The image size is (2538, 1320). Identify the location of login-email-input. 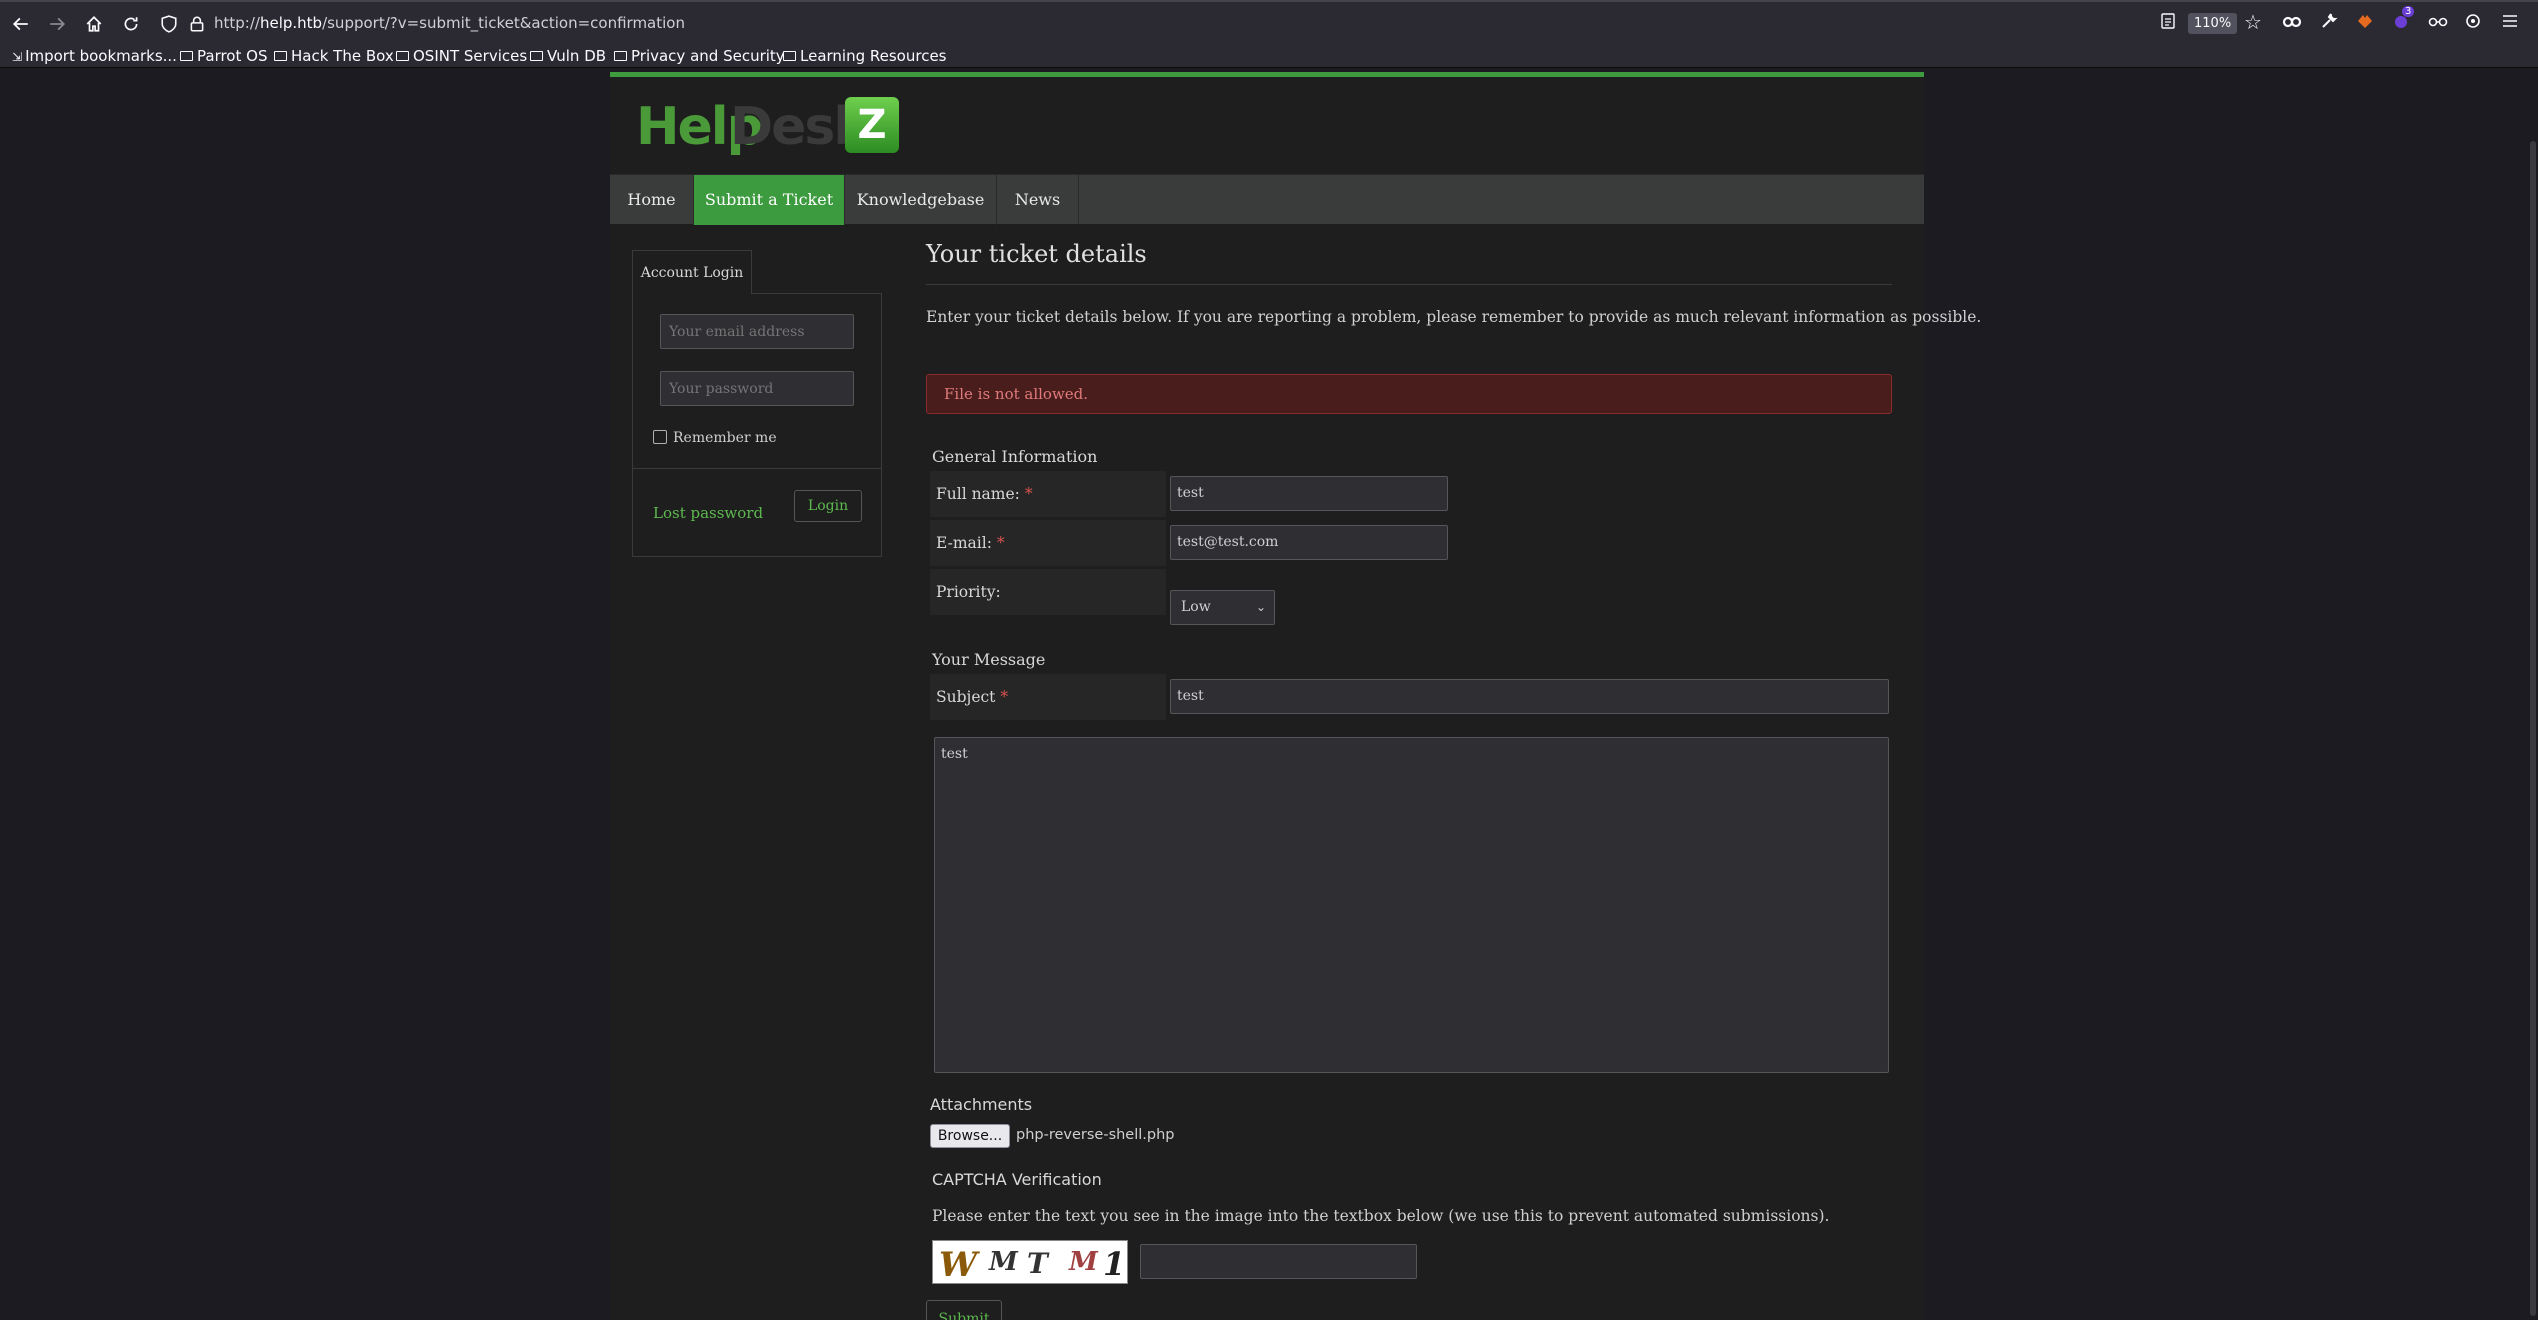
(757, 331).